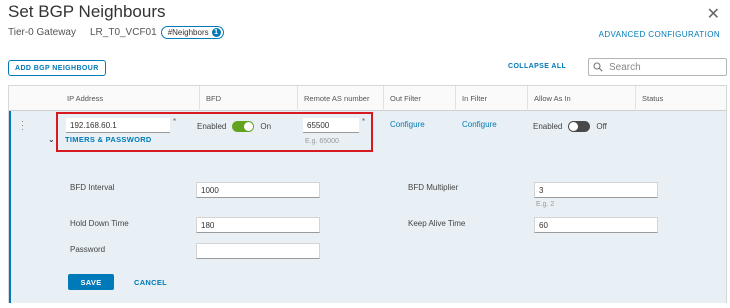  What do you see at coordinates (216, 32) in the screenshot?
I see `neighbors-count-badge: 1` at bounding box center [216, 32].